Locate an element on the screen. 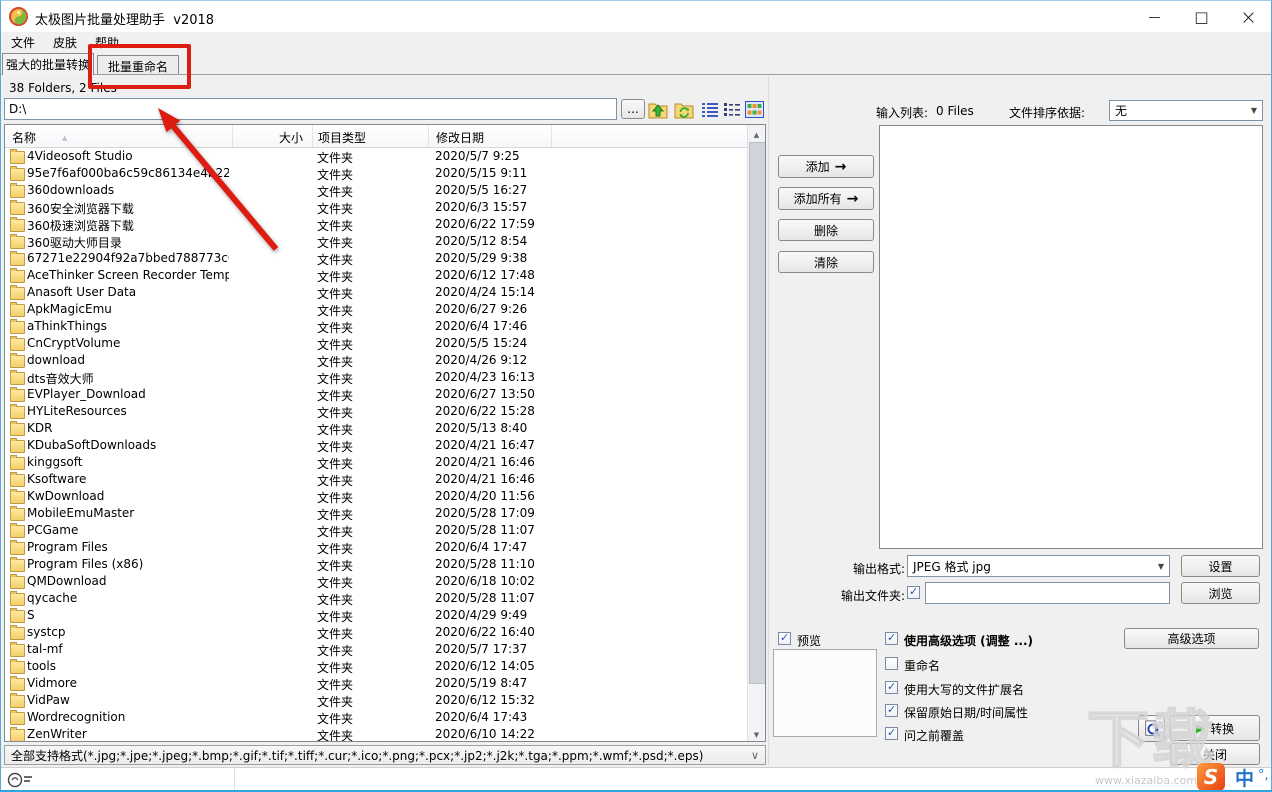  close-dialog-button: 关闭 is located at coordinates (1215, 754).